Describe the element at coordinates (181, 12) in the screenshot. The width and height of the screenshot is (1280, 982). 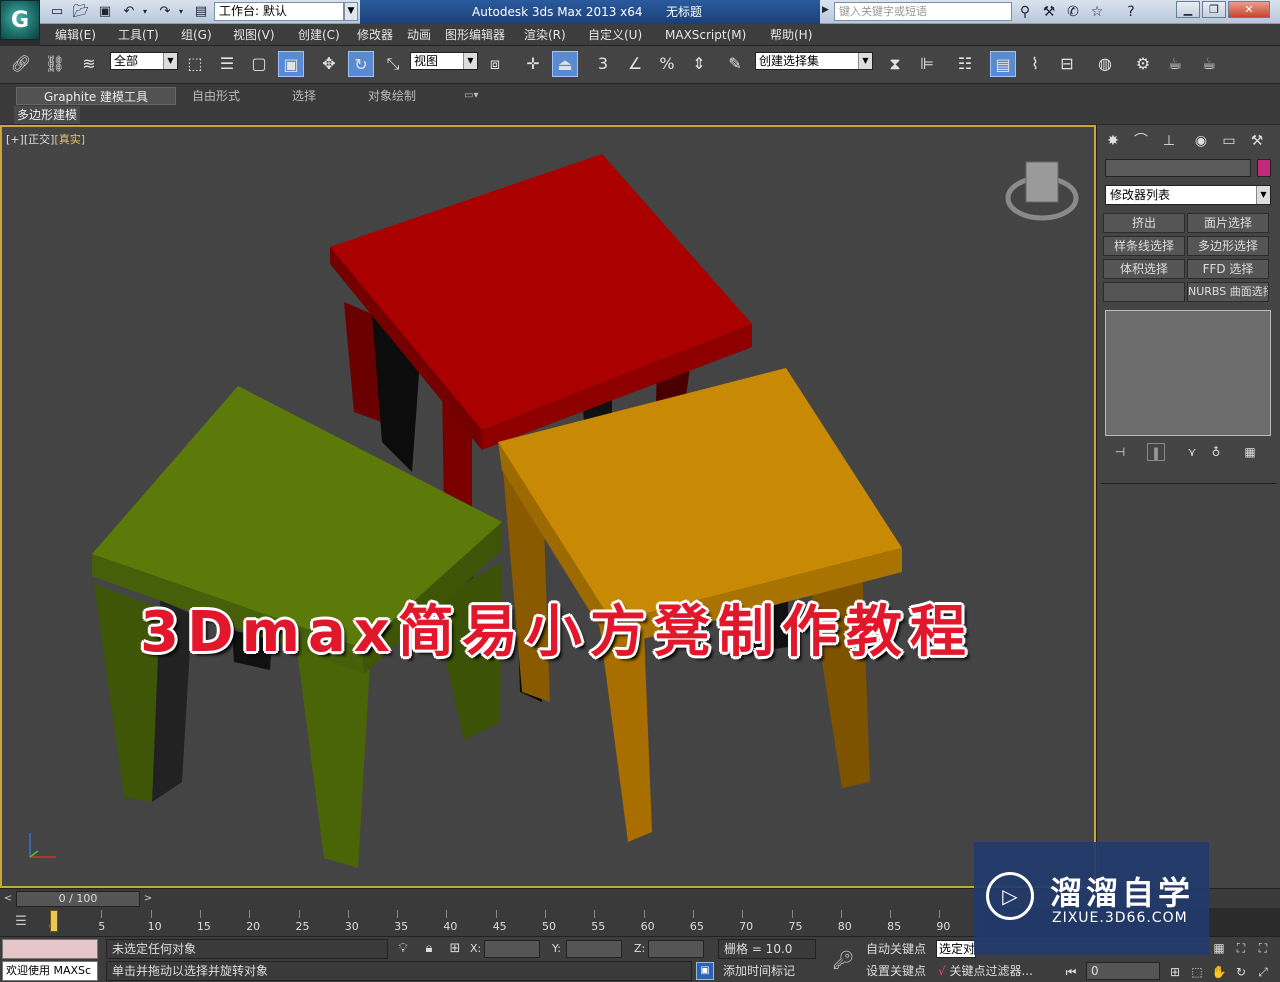
I see `redo-dropdown-icon: ▾` at that location.